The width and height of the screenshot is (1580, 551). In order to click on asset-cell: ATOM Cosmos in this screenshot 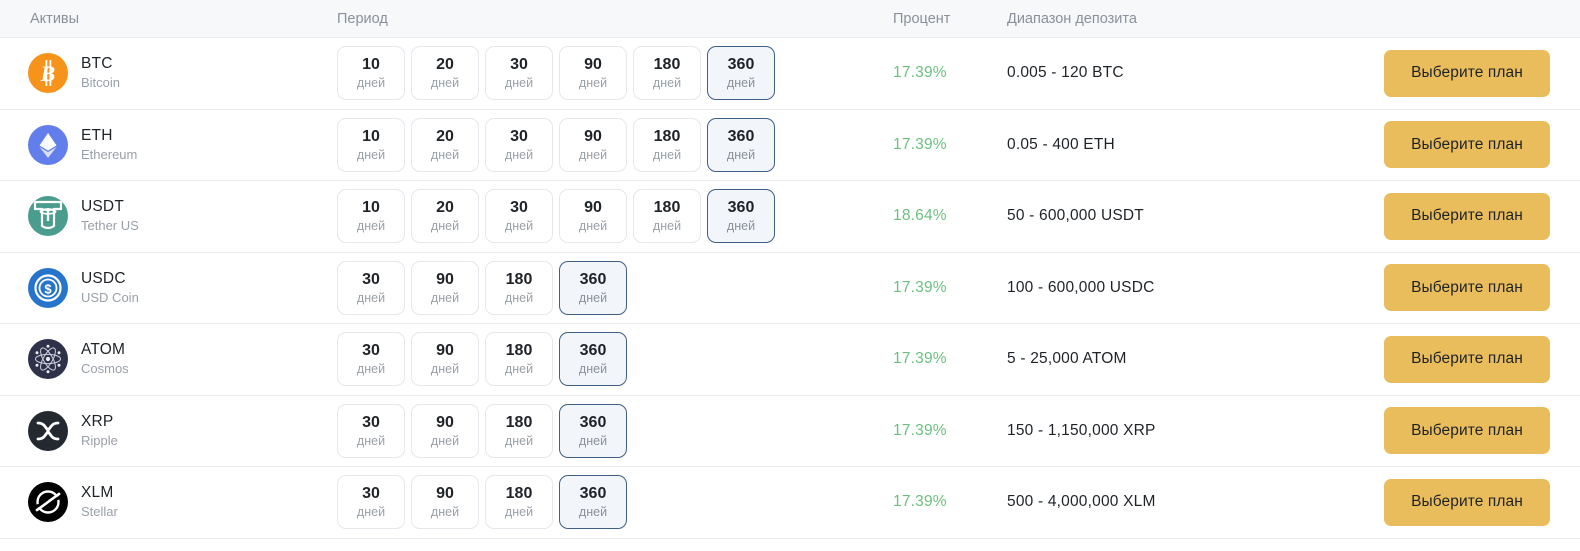, I will do `click(78, 359)`.